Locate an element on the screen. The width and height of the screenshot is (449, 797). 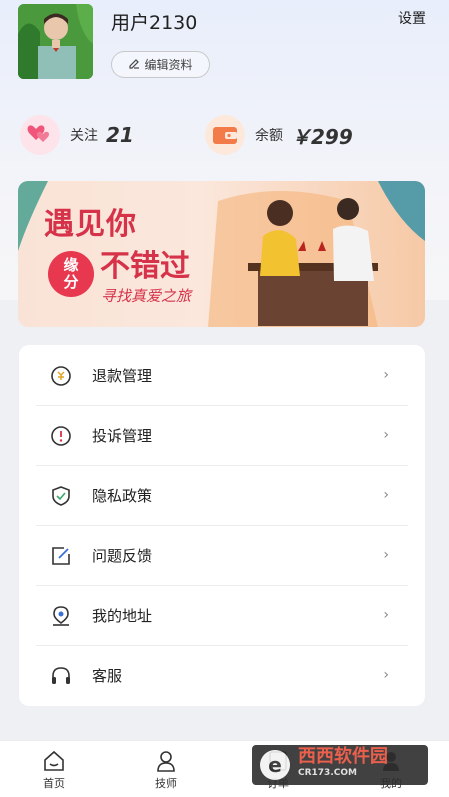
refund-icon is located at coordinates (61, 376).